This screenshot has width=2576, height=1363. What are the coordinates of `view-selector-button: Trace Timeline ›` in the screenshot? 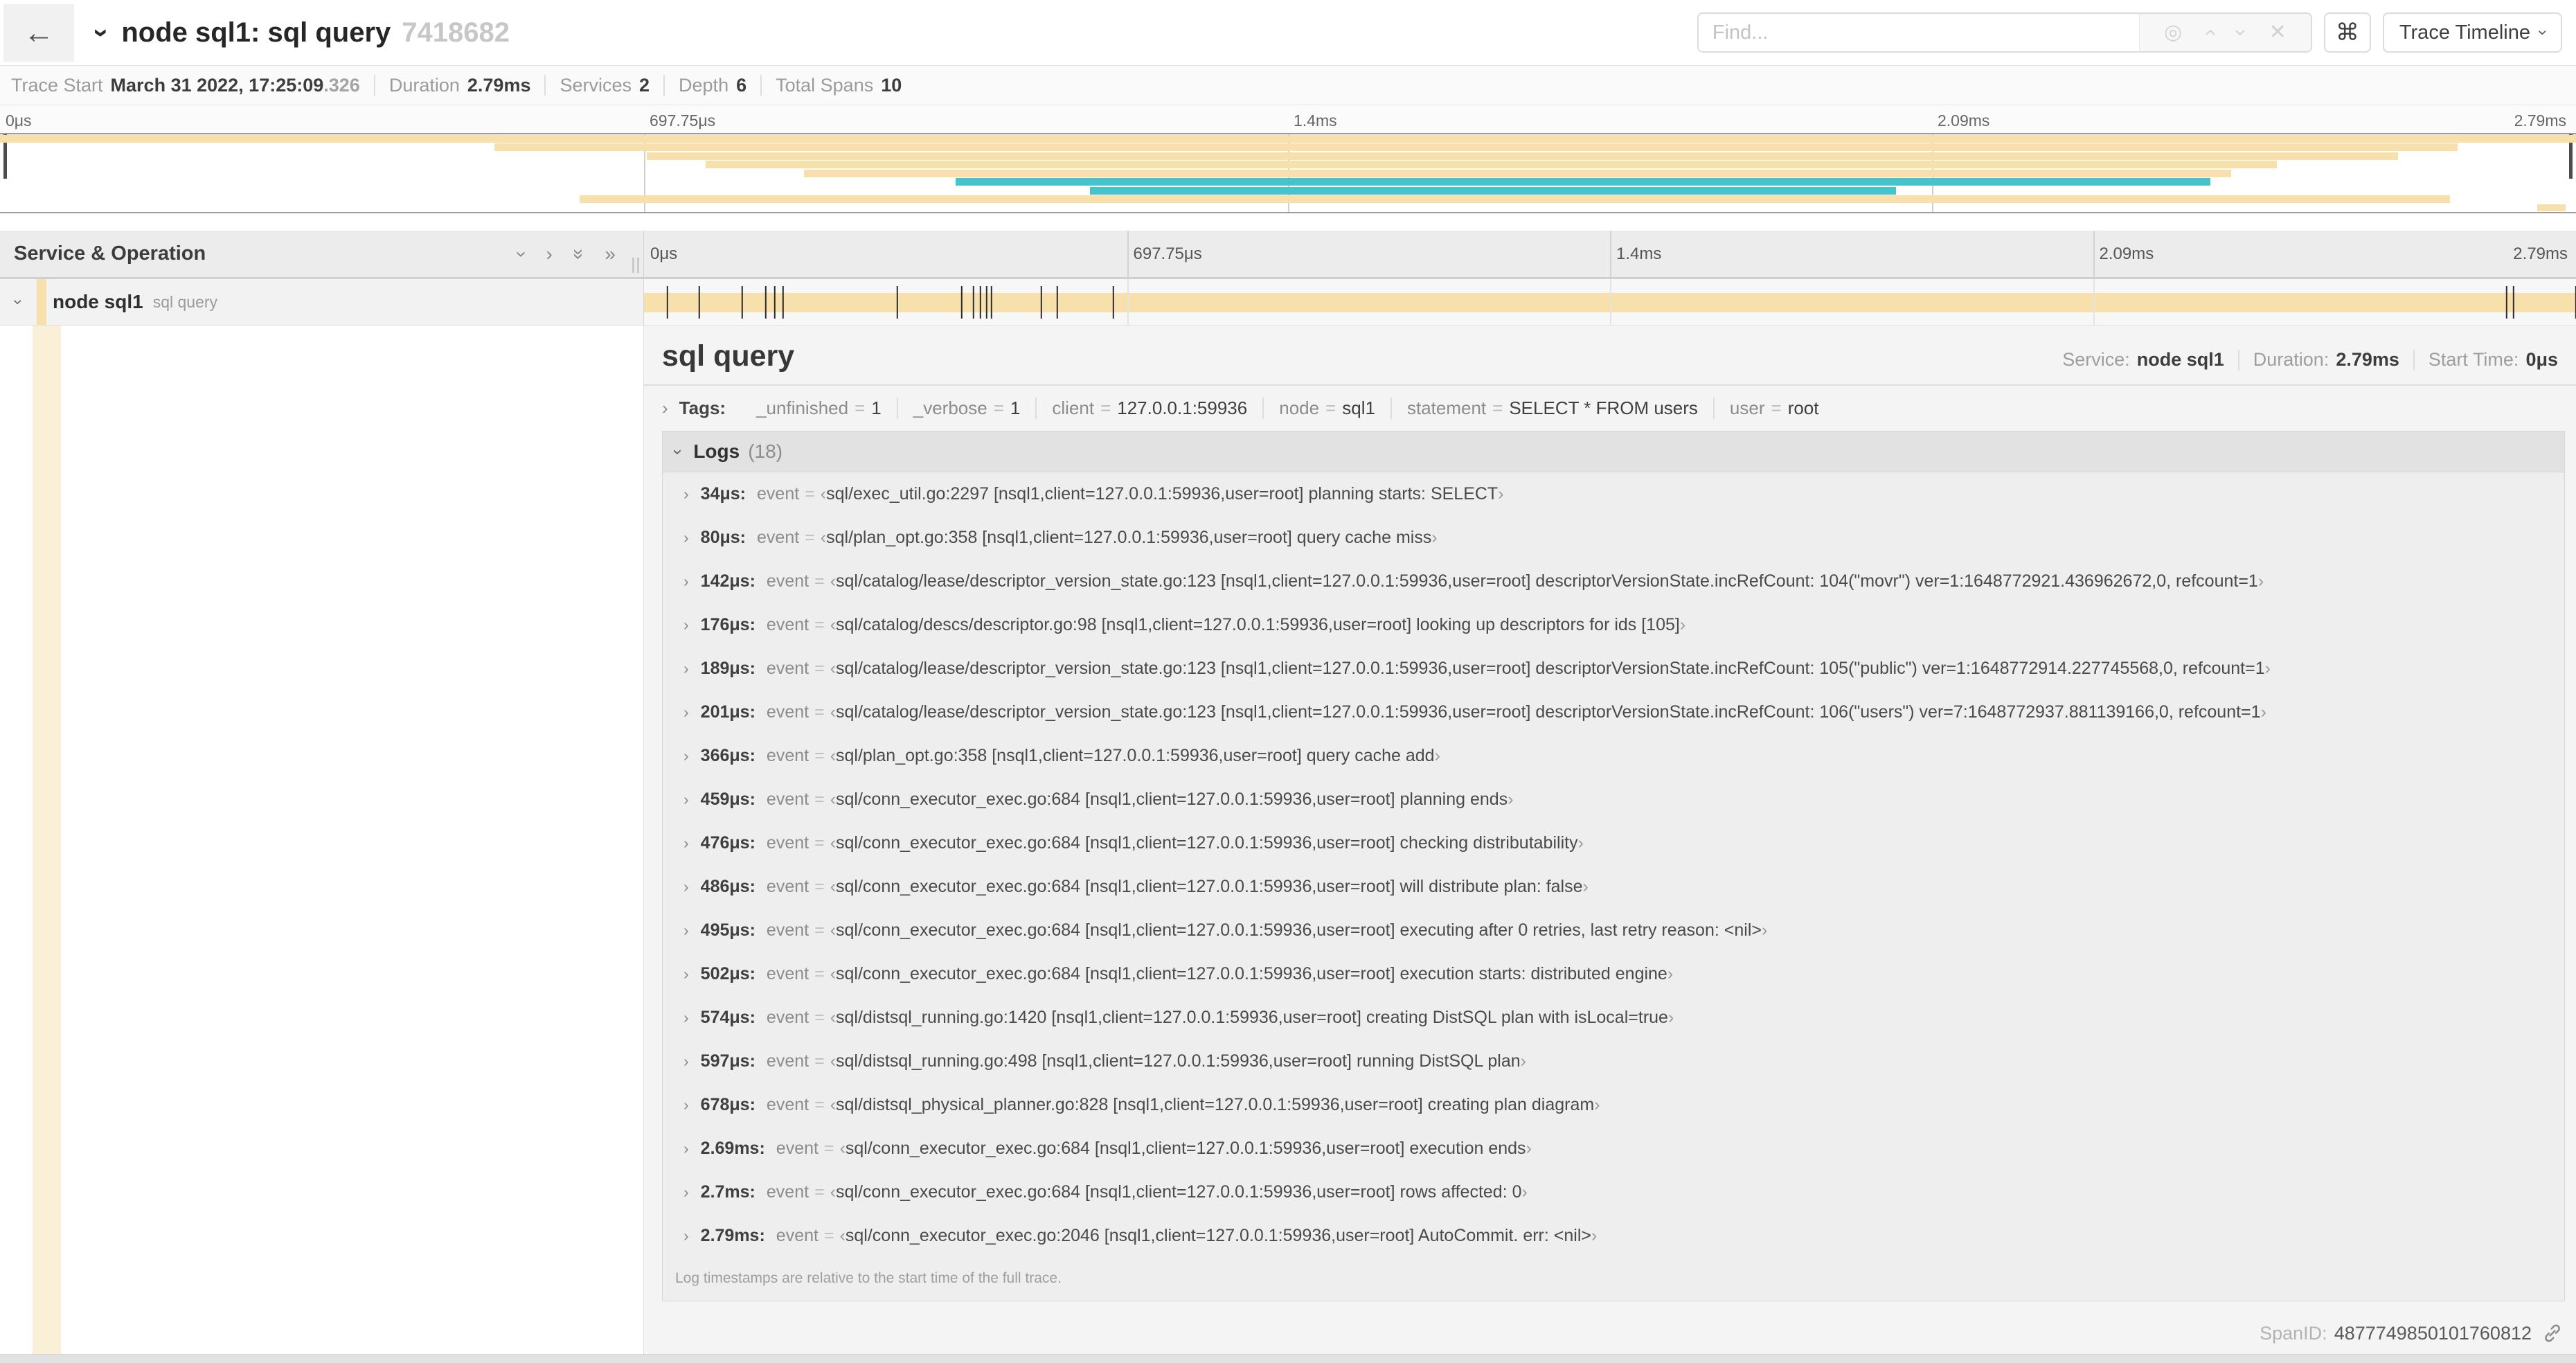 It's located at (2472, 33).